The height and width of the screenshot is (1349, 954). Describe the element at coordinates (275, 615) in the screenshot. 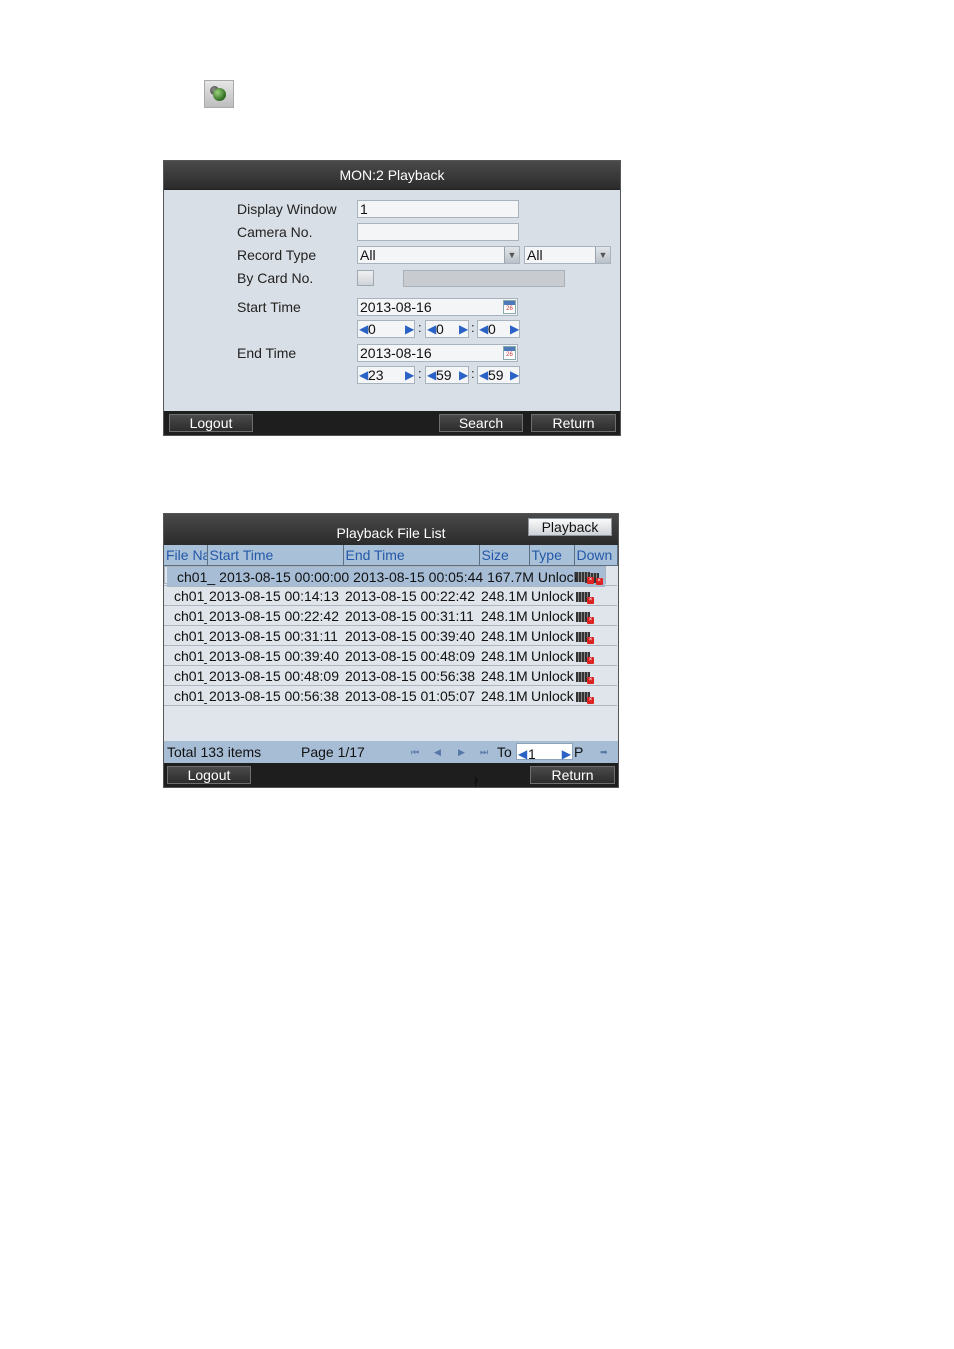

I see `start-time-cell: 2013-08-15 00:22:42` at that location.